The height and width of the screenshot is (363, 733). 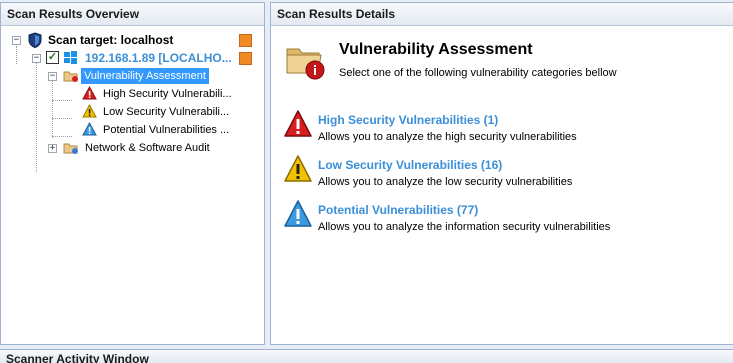 What do you see at coordinates (110, 40) in the screenshot?
I see `scan-target-label: Scan target: localhost` at bounding box center [110, 40].